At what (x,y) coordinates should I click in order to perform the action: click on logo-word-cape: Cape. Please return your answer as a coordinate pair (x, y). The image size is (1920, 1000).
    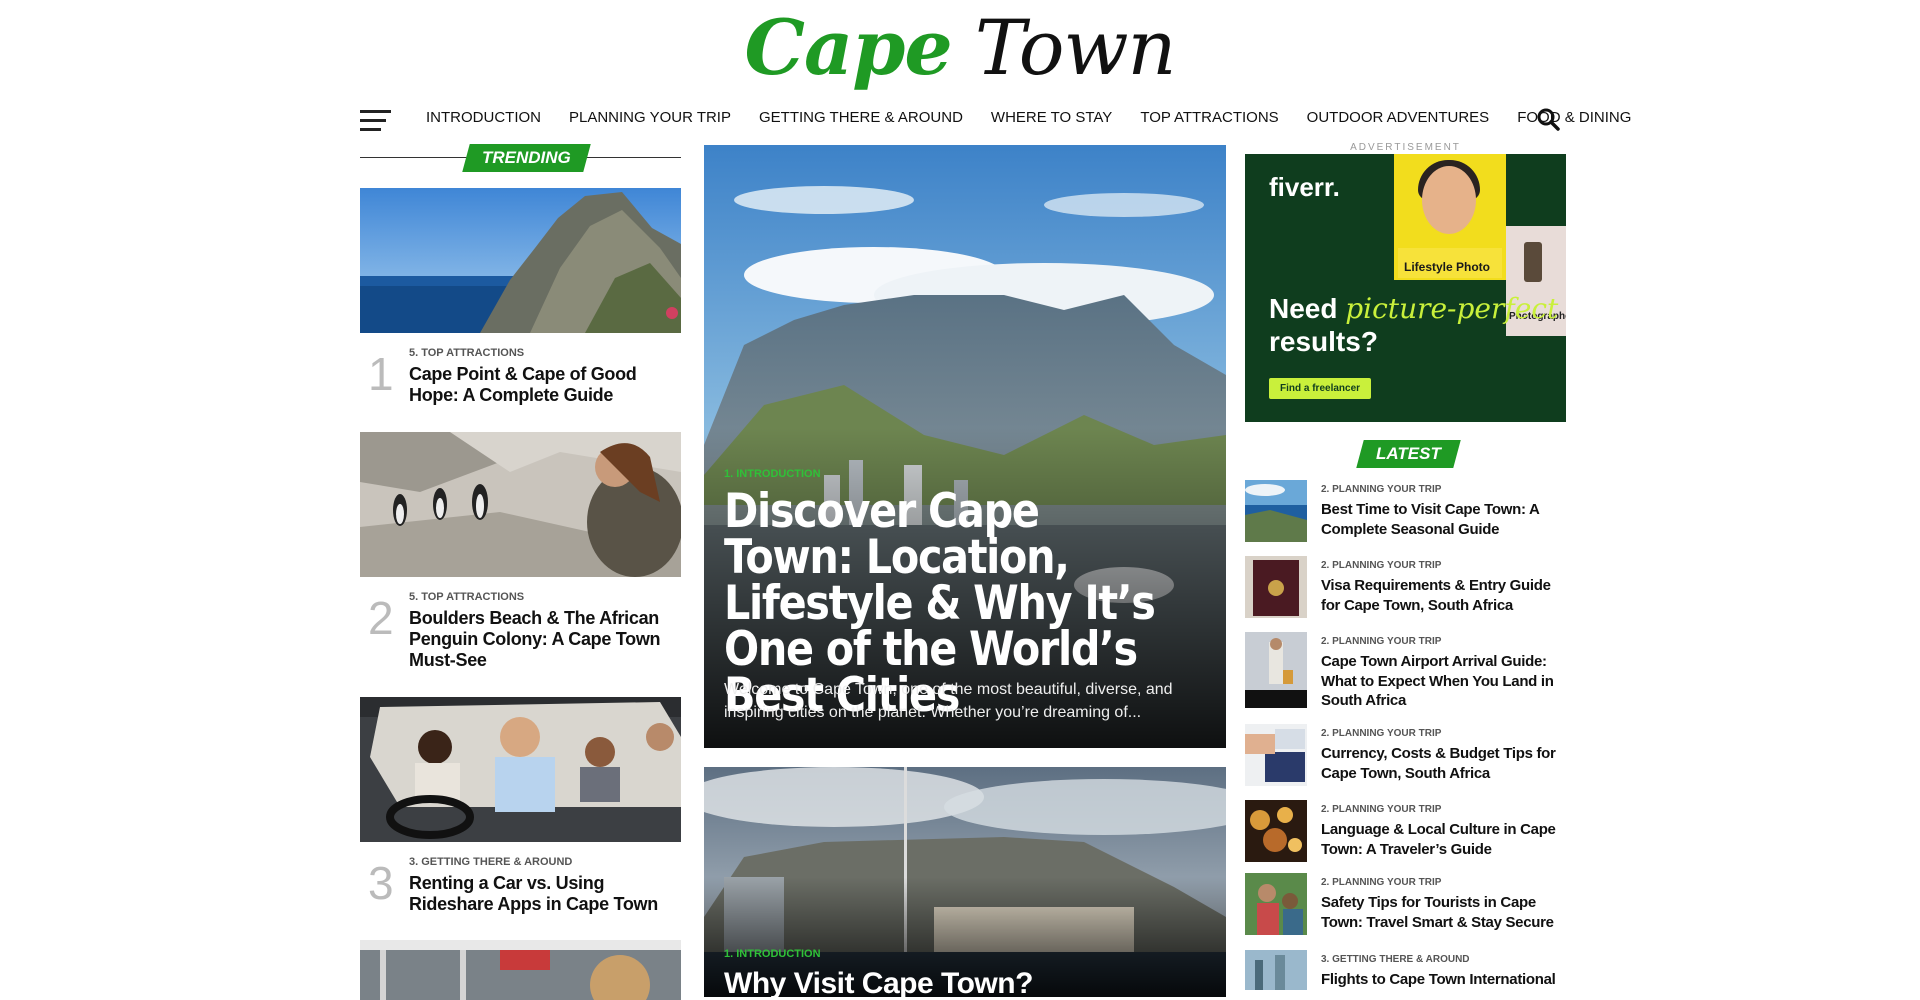
    Looking at the image, I should click on (848, 47).